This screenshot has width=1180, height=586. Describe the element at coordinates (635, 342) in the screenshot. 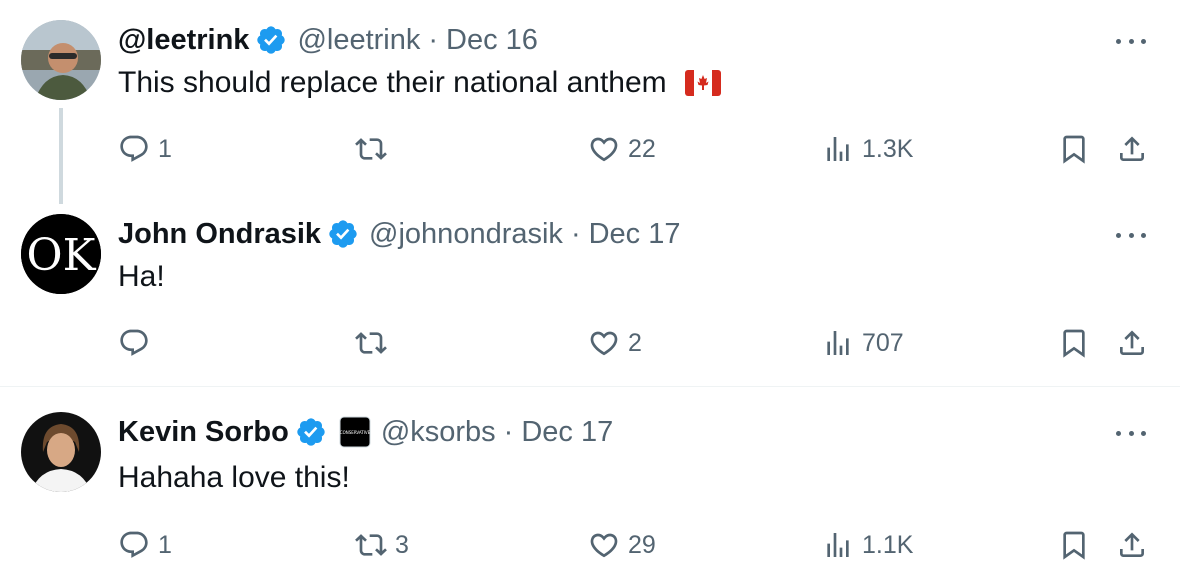

I see `like-count: 2` at that location.